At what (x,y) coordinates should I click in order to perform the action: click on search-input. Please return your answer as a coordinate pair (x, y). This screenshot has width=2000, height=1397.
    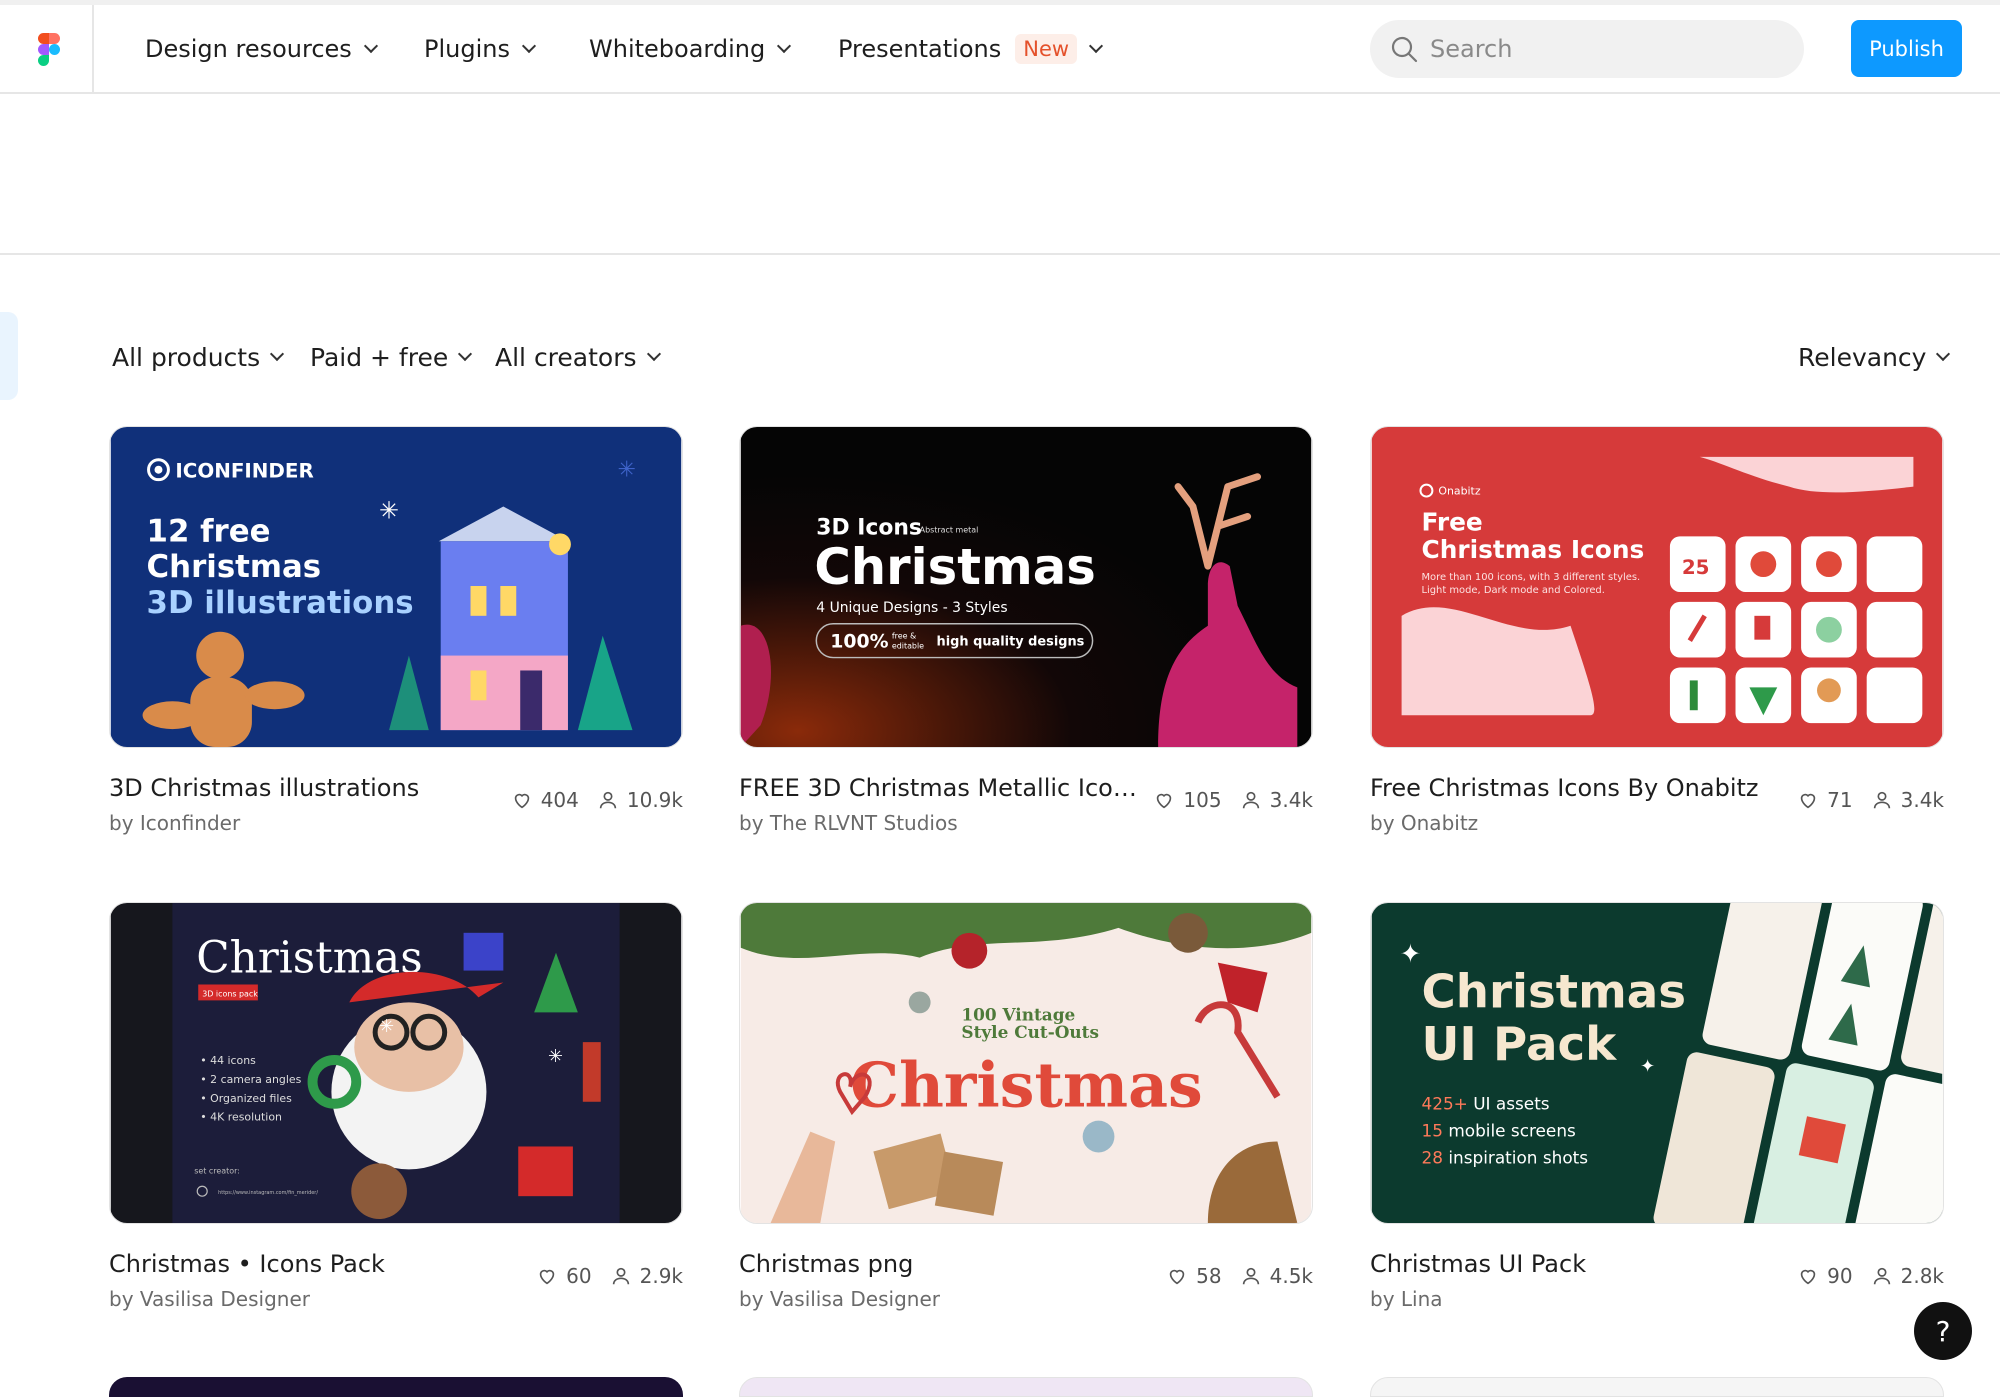
    Looking at the image, I should click on (1595, 49).